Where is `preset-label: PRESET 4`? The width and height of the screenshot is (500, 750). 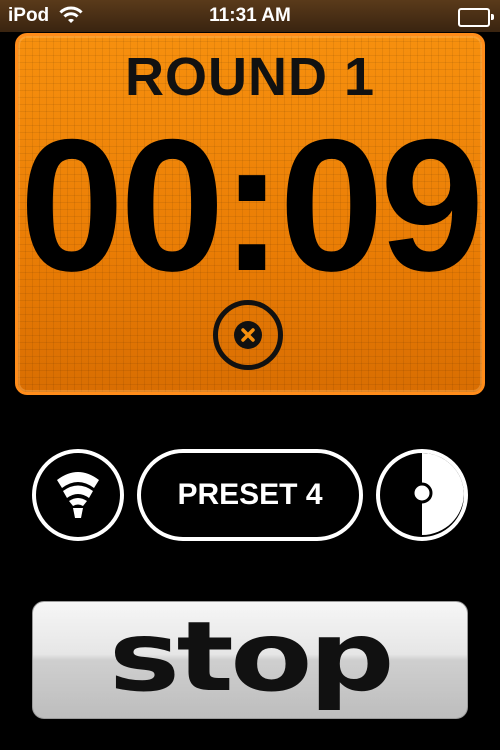
preset-label: PRESET 4 is located at coordinates (250, 494).